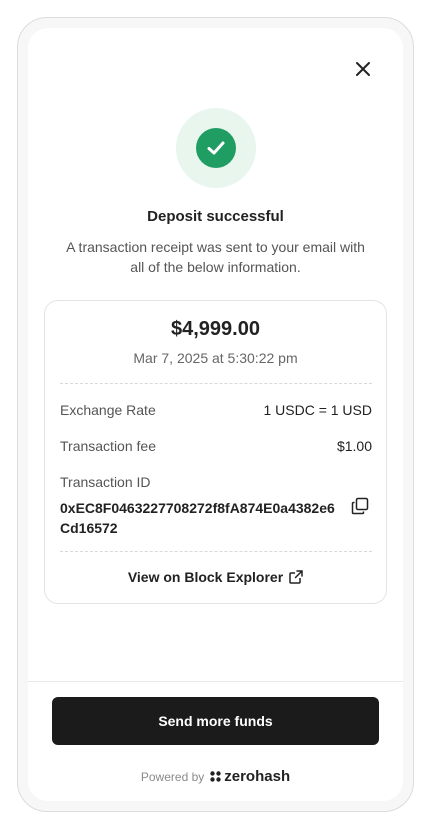  Describe the element at coordinates (172, 776) in the screenshot. I see `powered-by-label: Powered by` at that location.